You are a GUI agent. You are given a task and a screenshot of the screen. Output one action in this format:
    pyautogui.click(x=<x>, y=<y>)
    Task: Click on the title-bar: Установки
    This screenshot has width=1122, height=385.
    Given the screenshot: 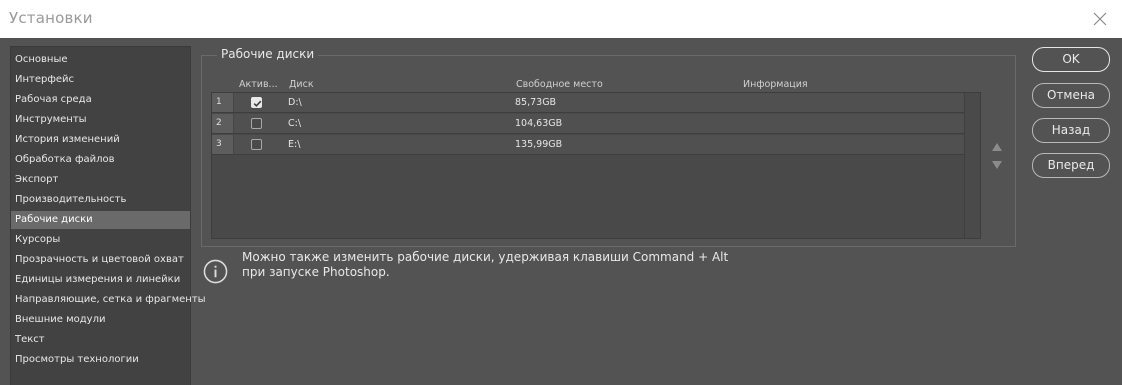 What is the action you would take?
    pyautogui.click(x=561, y=19)
    